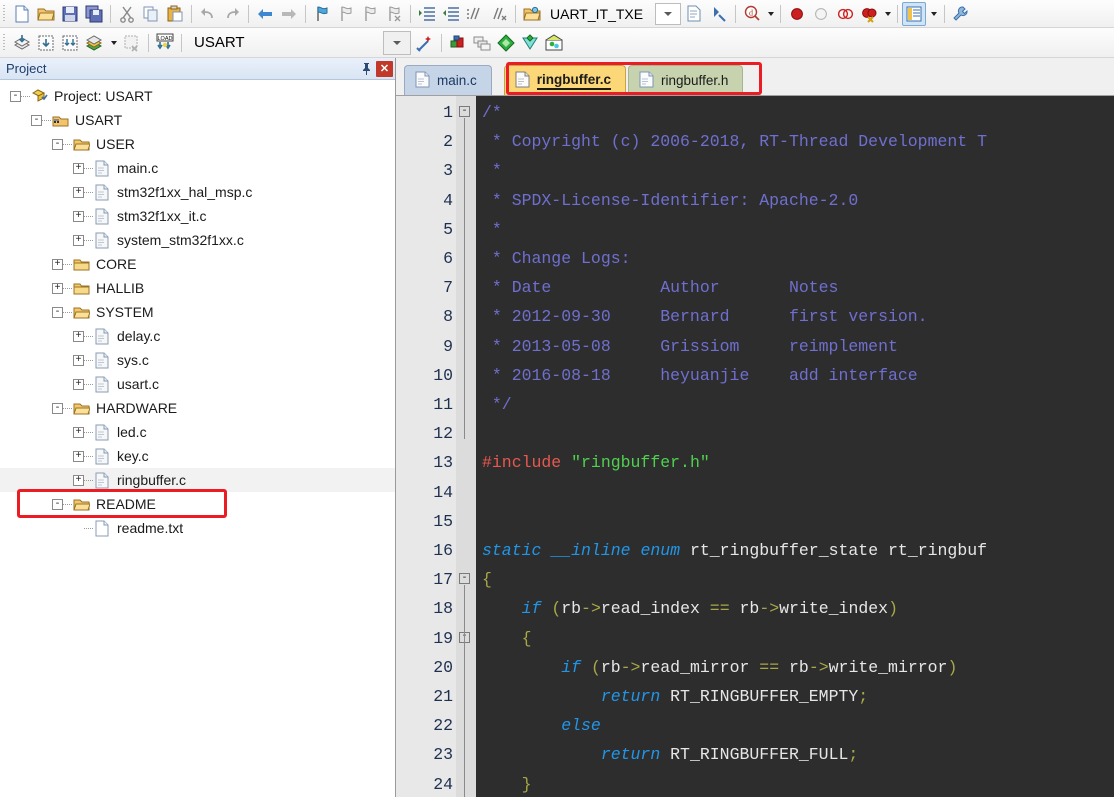 This screenshot has height=797, width=1114. I want to click on manage-windows-dropdown-arrow, so click(933, 14).